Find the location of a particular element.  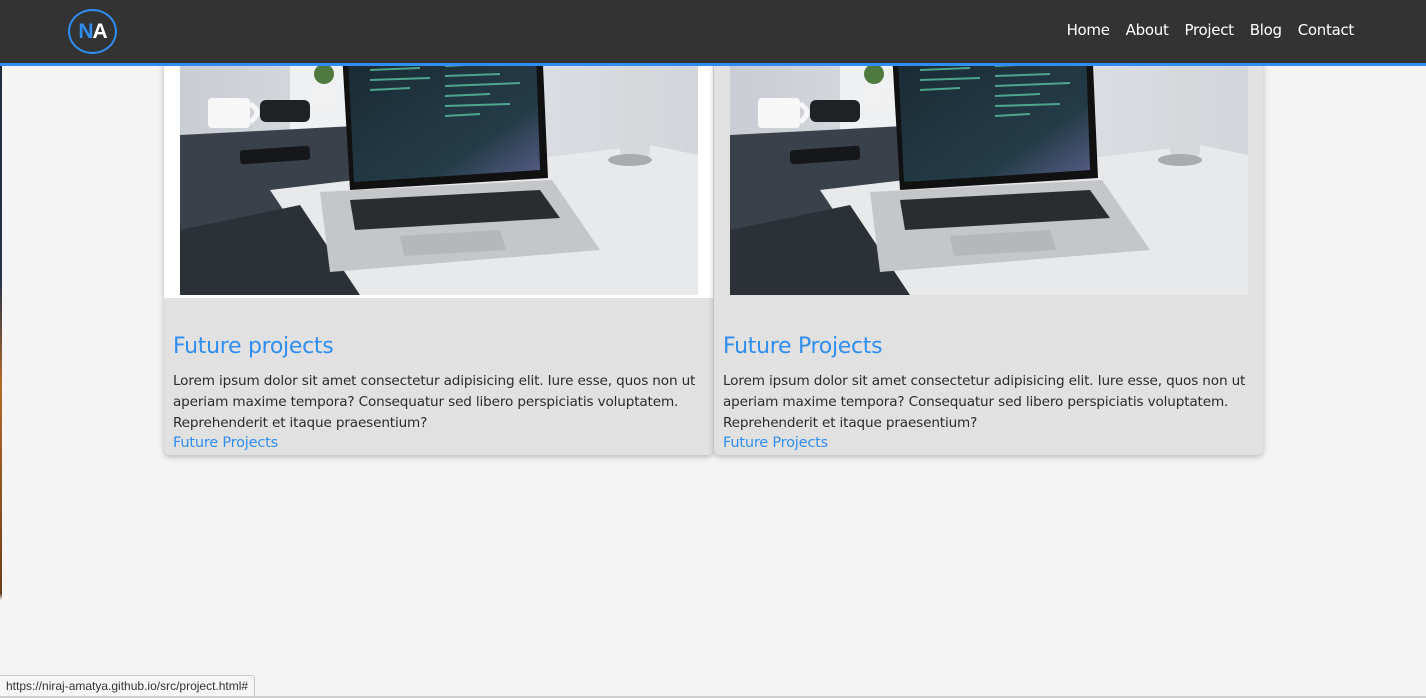

nav-blog: Blog is located at coordinates (1266, 30).